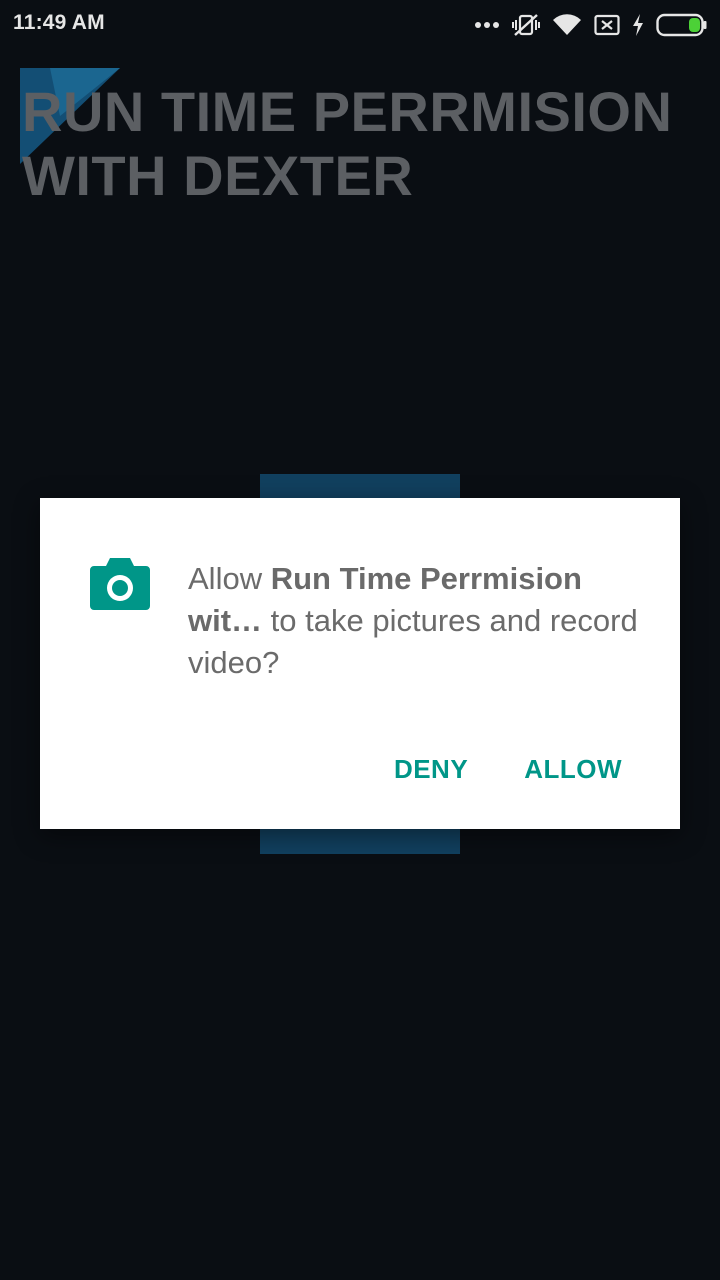  I want to click on deny-button: DENY, so click(431, 769).